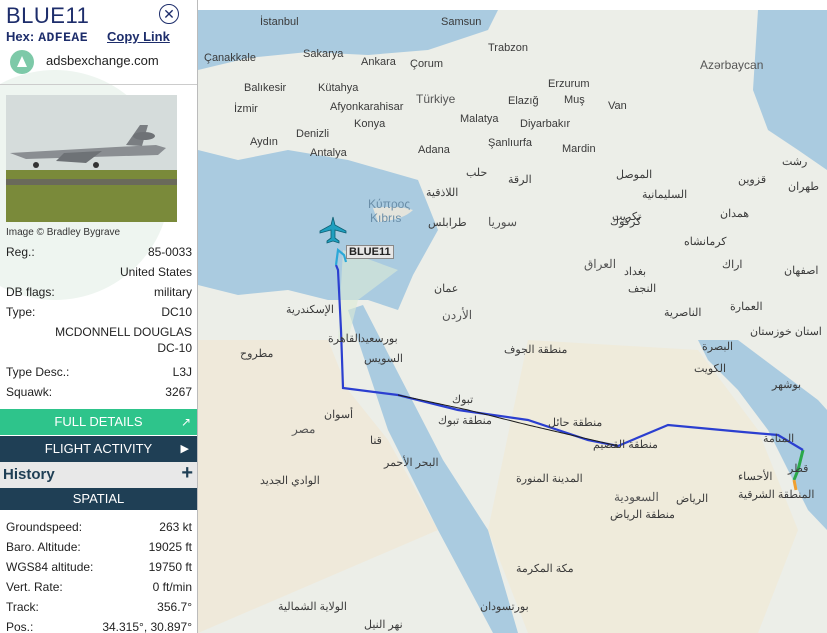 This screenshot has height=633, width=827. What do you see at coordinates (173, 292) in the screenshot?
I see `detail-value: military` at bounding box center [173, 292].